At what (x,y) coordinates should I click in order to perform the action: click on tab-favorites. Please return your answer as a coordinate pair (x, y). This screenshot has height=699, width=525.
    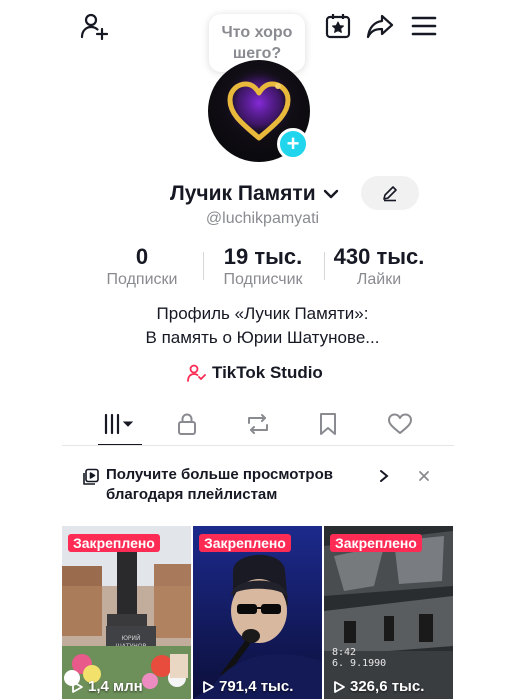
    Looking at the image, I should click on (328, 424).